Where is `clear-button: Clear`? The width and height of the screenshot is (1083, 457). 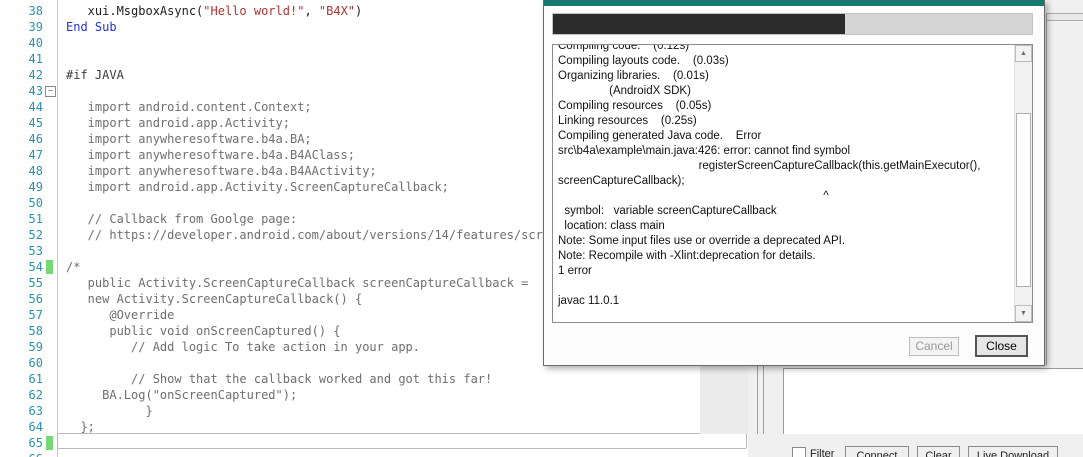
clear-button: Clear is located at coordinates (938, 451).